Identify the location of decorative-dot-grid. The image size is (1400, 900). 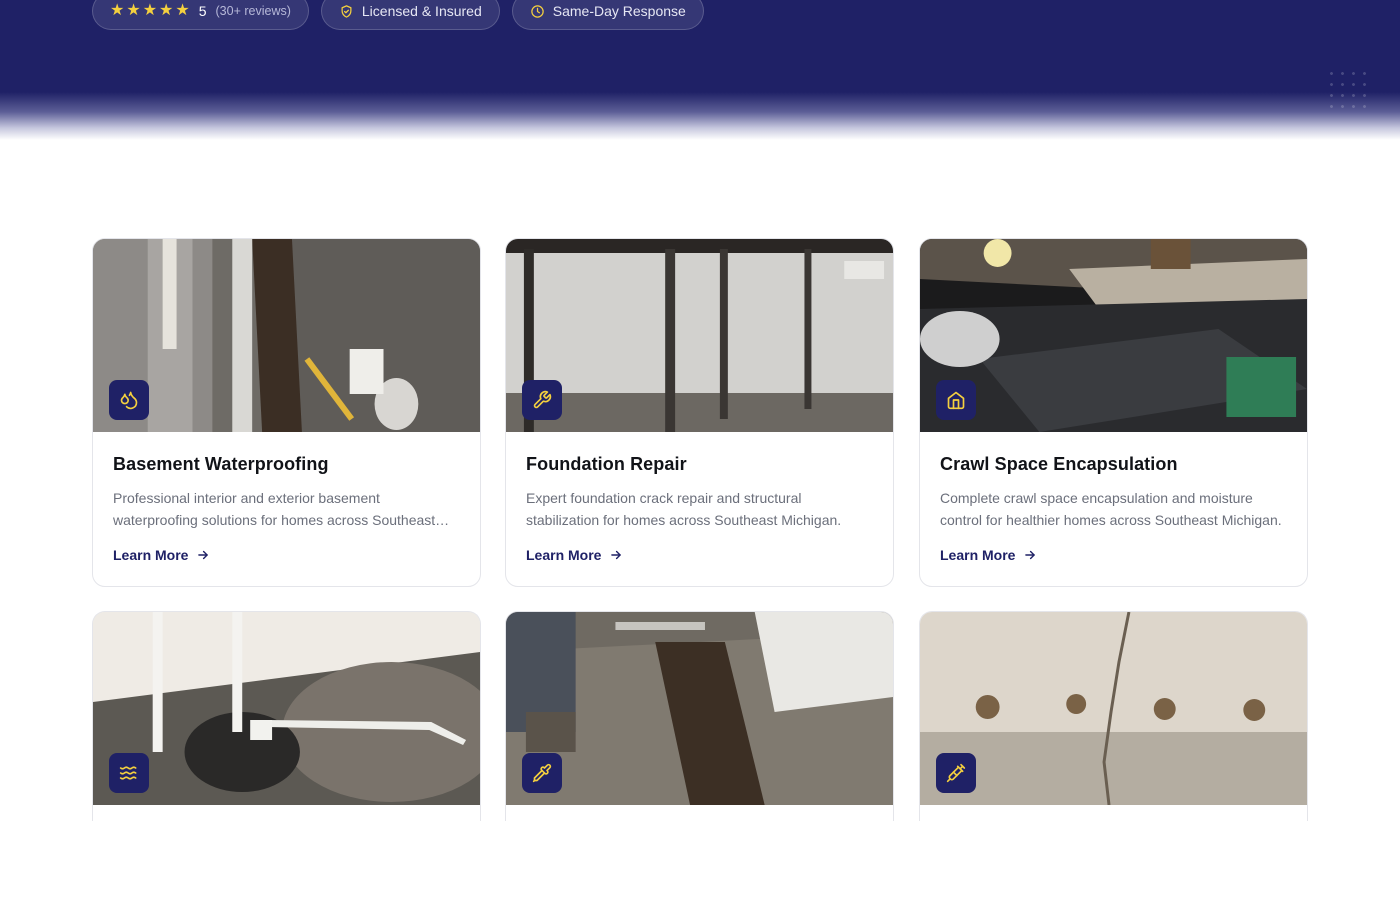
(1348, 90).